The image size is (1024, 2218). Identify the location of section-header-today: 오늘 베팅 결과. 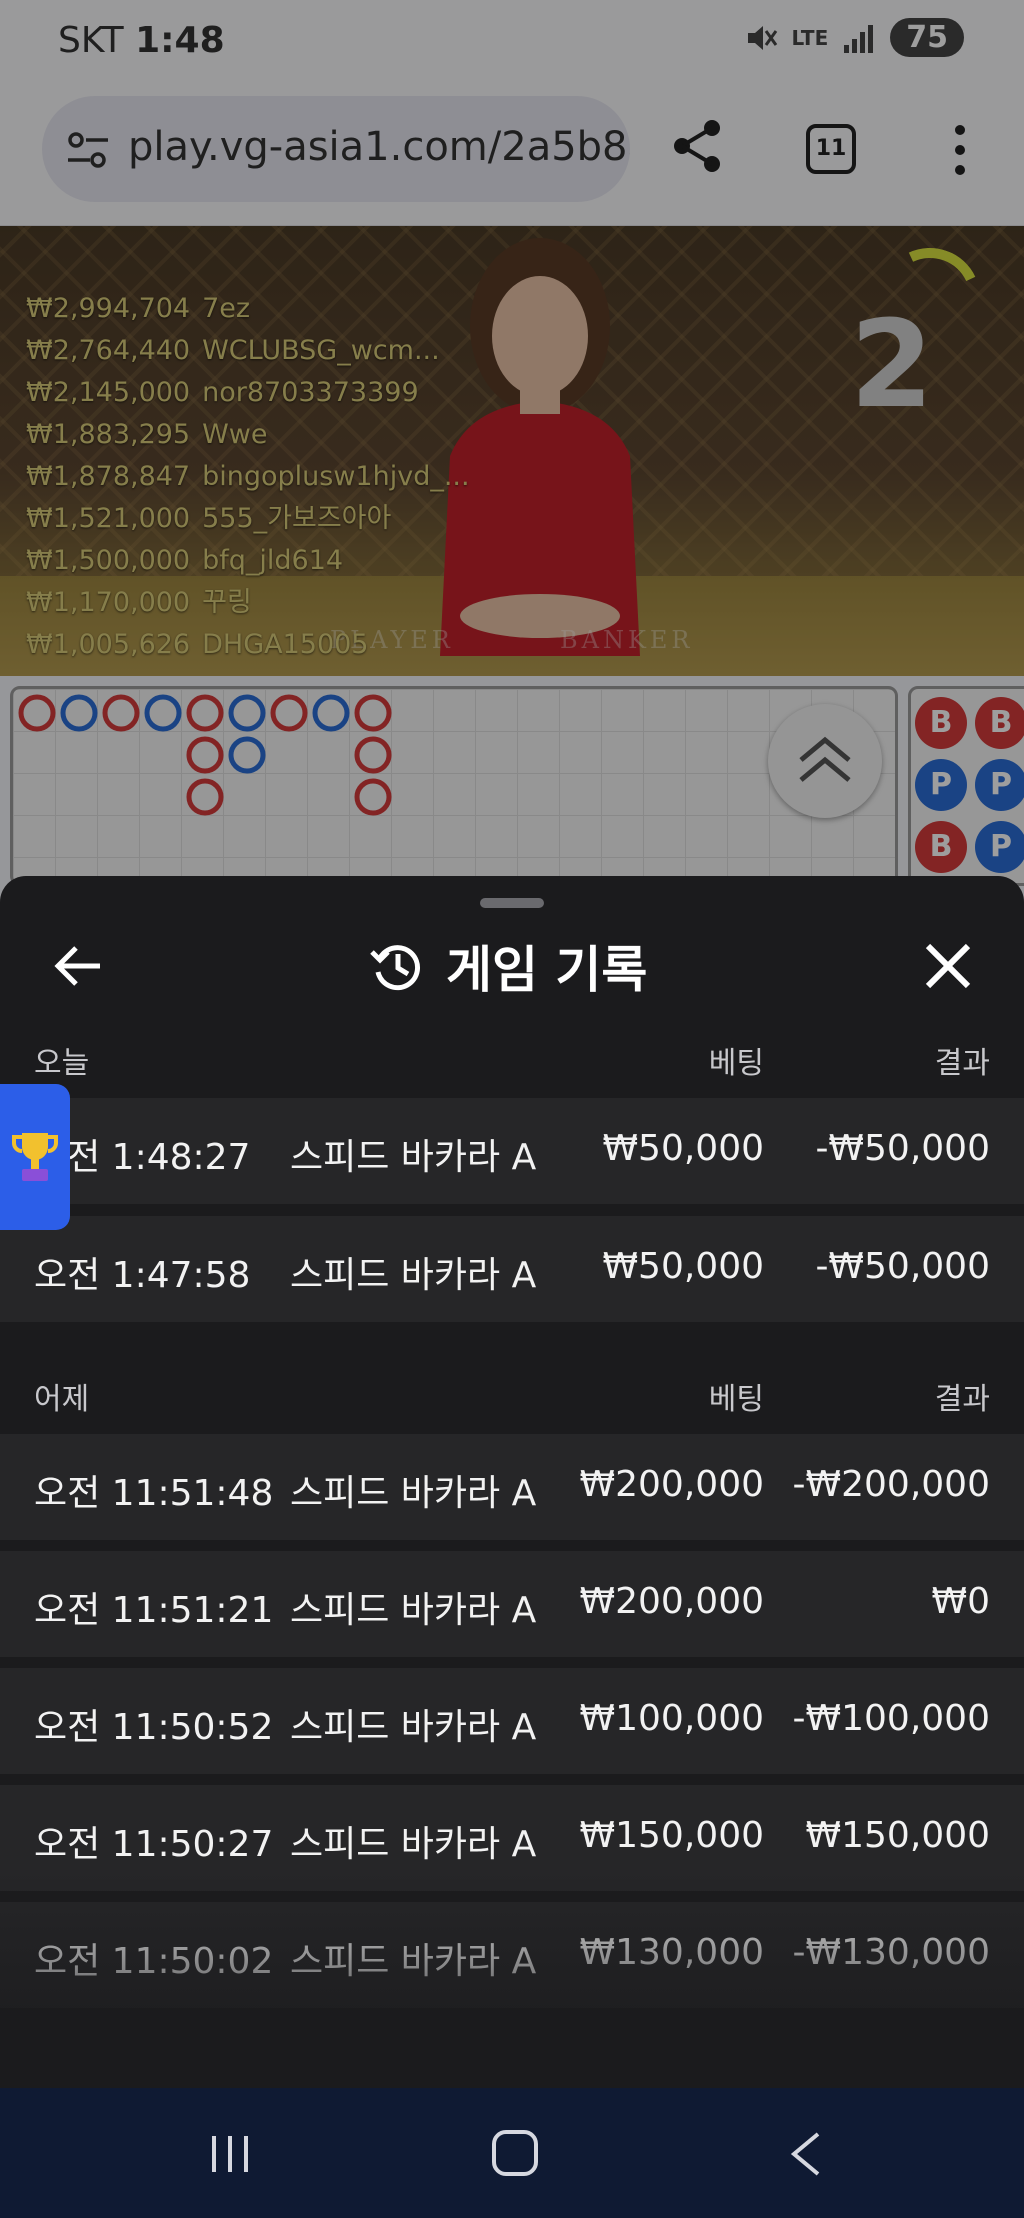
(512, 1063).